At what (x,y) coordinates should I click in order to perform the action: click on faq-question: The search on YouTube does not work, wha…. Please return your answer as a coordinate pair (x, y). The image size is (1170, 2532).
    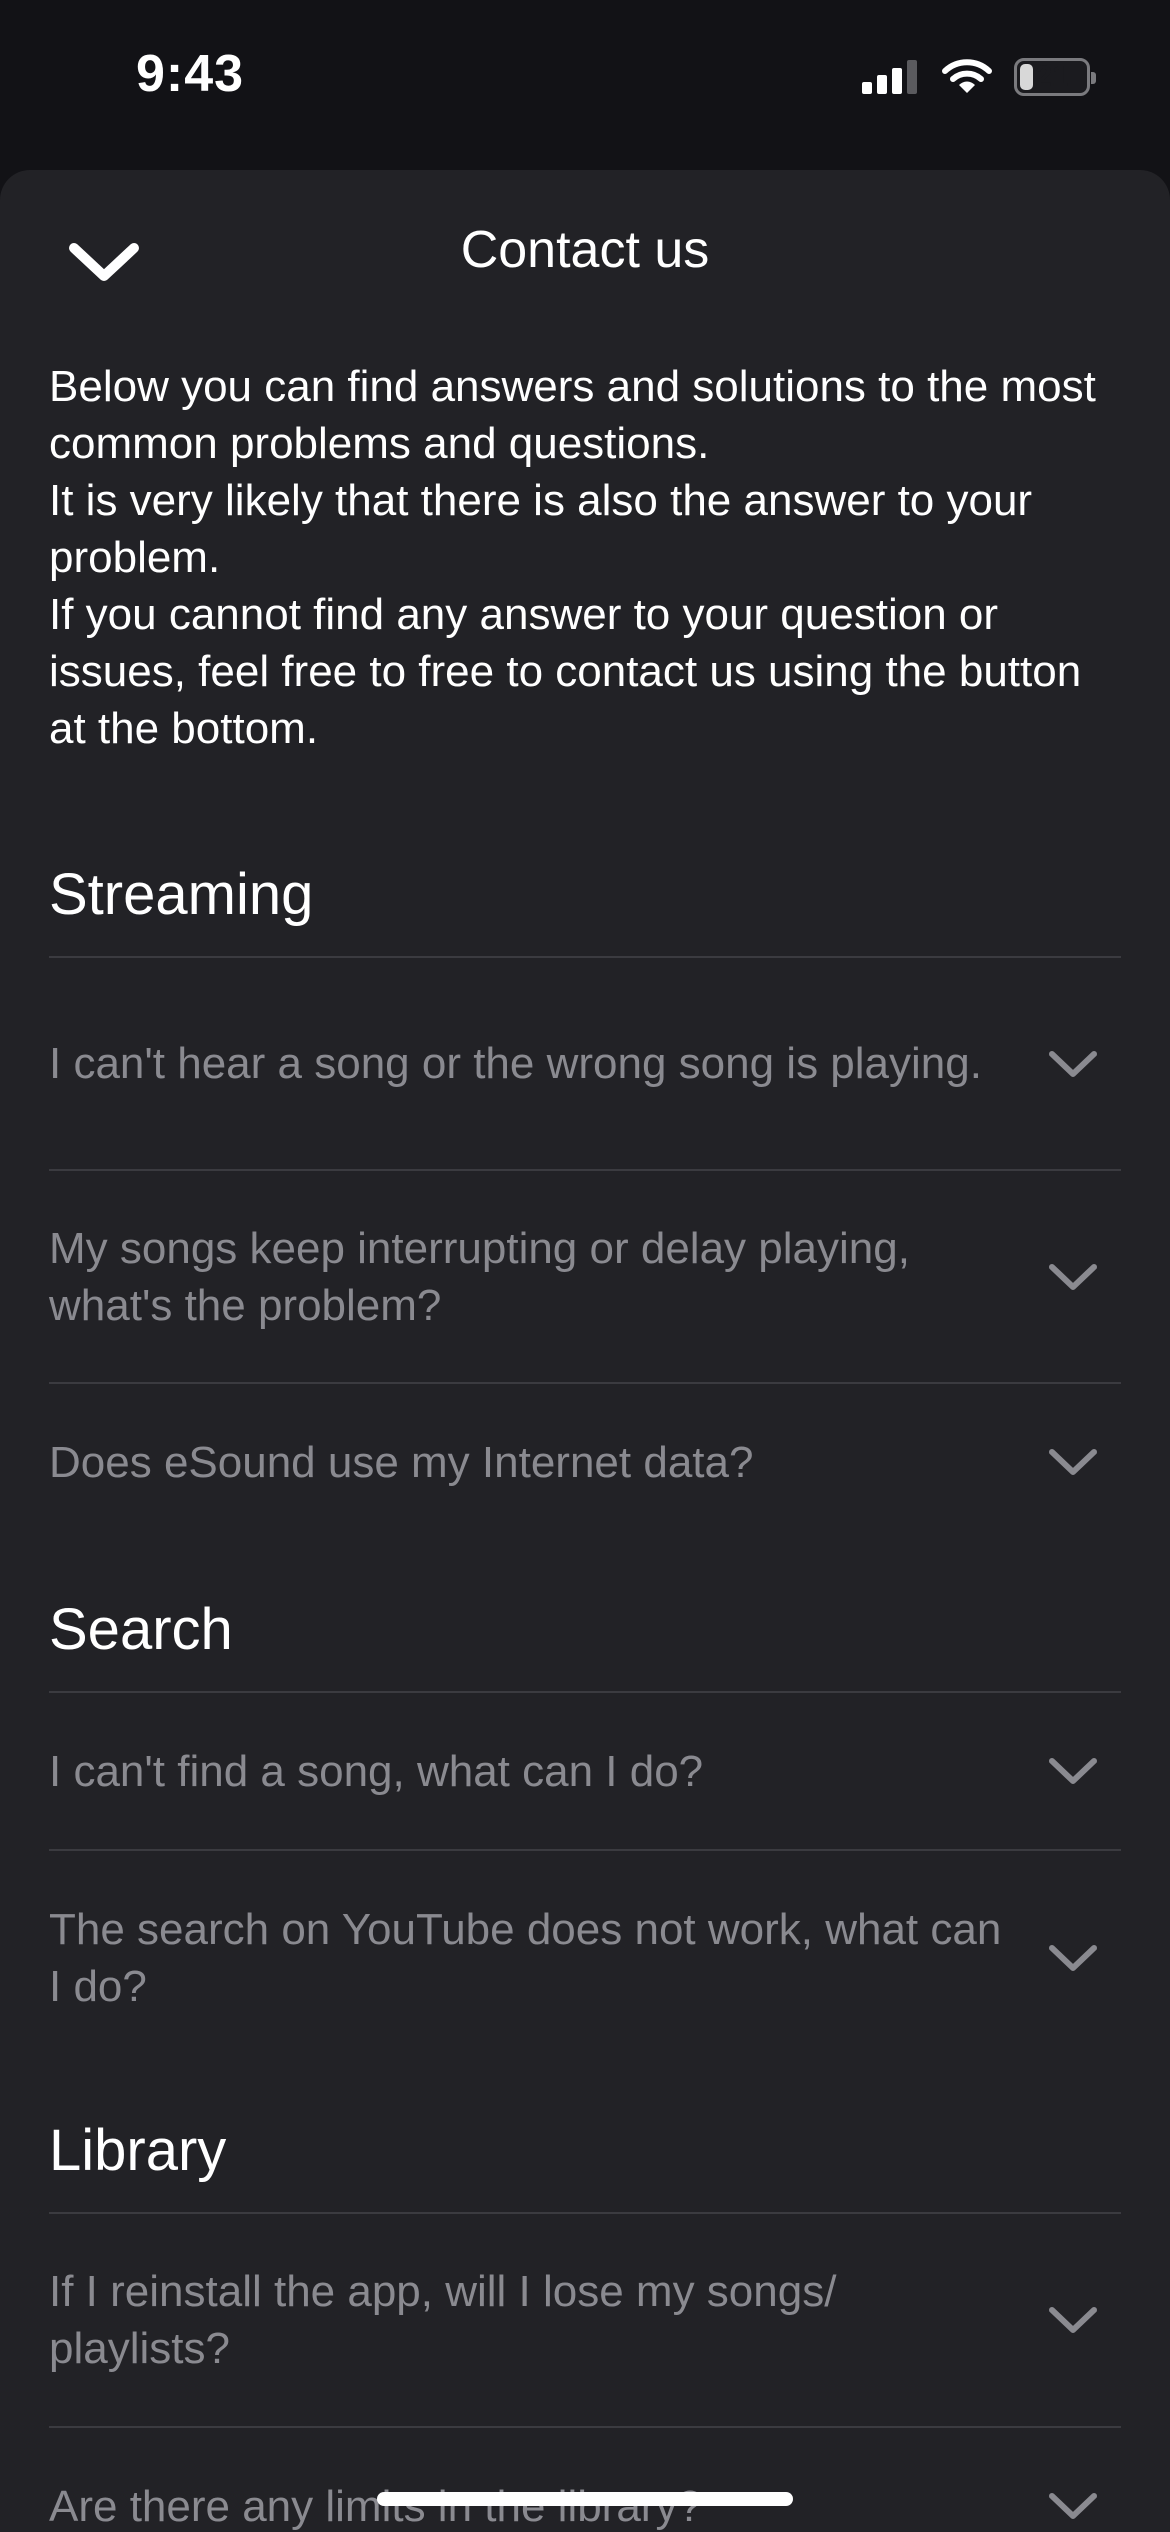
    Looking at the image, I should click on (525, 1958).